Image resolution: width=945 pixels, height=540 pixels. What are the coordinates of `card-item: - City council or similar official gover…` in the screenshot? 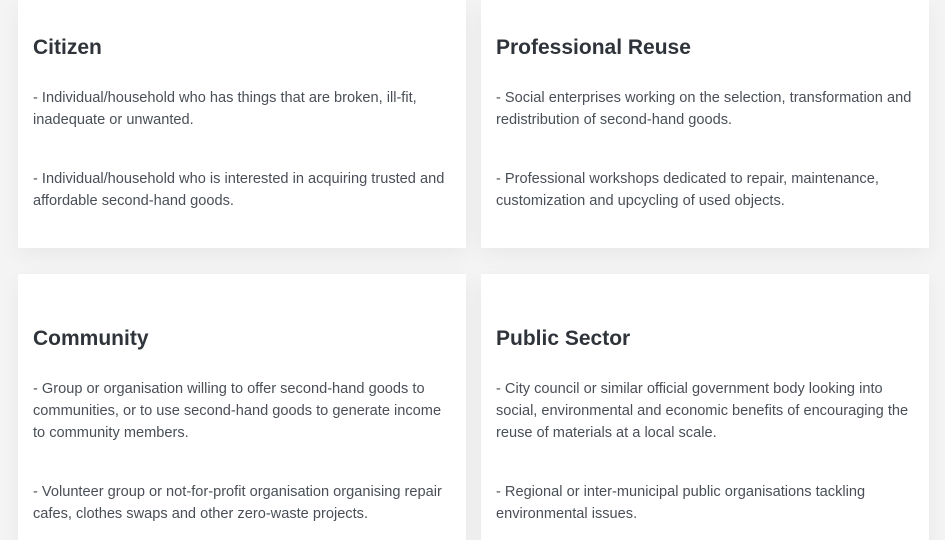 It's located at (702, 411).